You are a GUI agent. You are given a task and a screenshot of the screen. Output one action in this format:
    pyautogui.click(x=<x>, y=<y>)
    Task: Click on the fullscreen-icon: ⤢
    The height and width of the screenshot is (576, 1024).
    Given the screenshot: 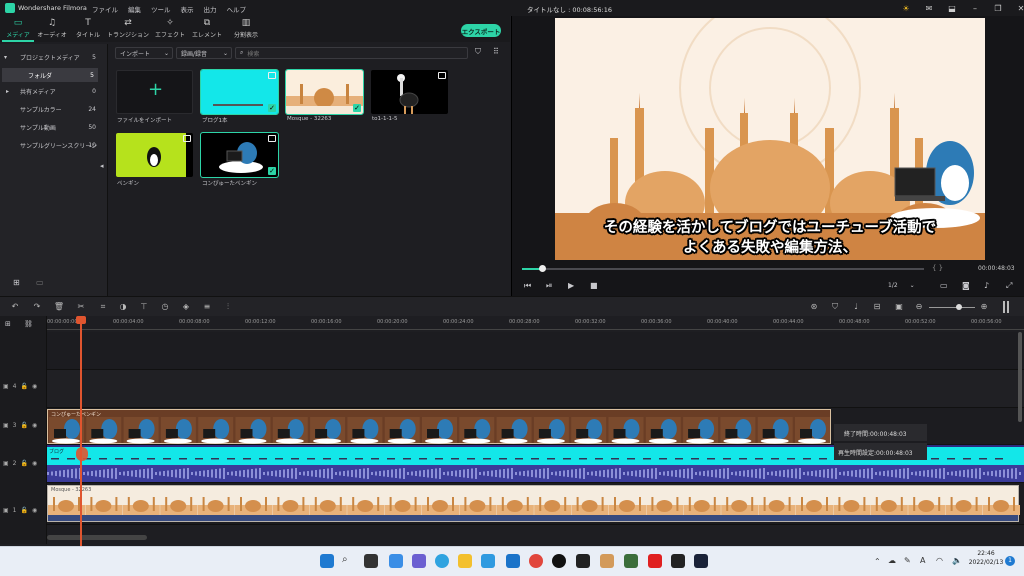 What is the action you would take?
    pyautogui.click(x=1009, y=286)
    